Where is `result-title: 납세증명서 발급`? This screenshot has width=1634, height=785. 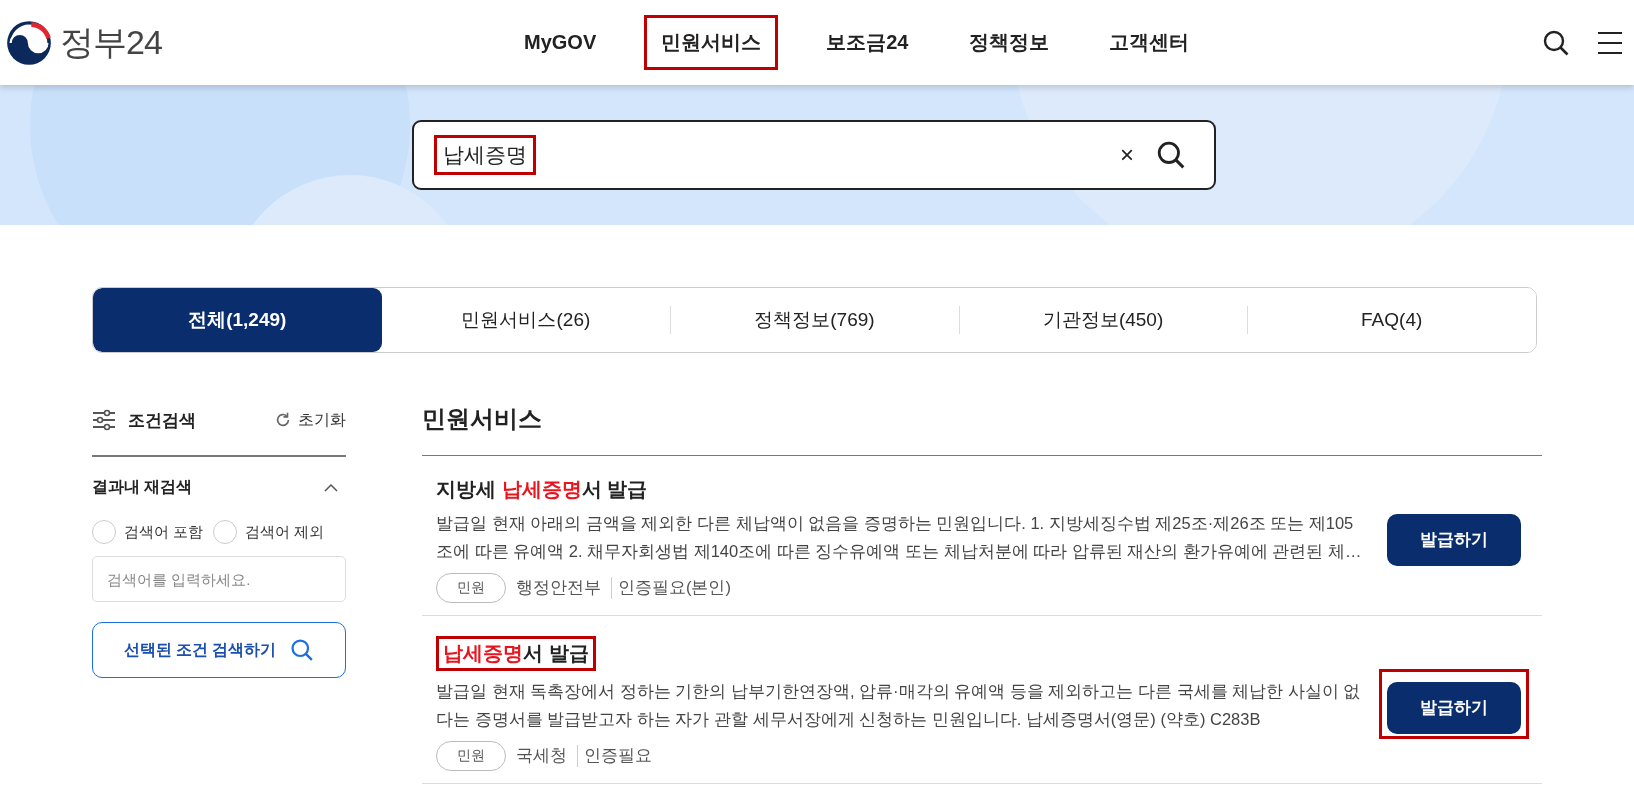 result-title: 납세증명서 발급 is located at coordinates (516, 653).